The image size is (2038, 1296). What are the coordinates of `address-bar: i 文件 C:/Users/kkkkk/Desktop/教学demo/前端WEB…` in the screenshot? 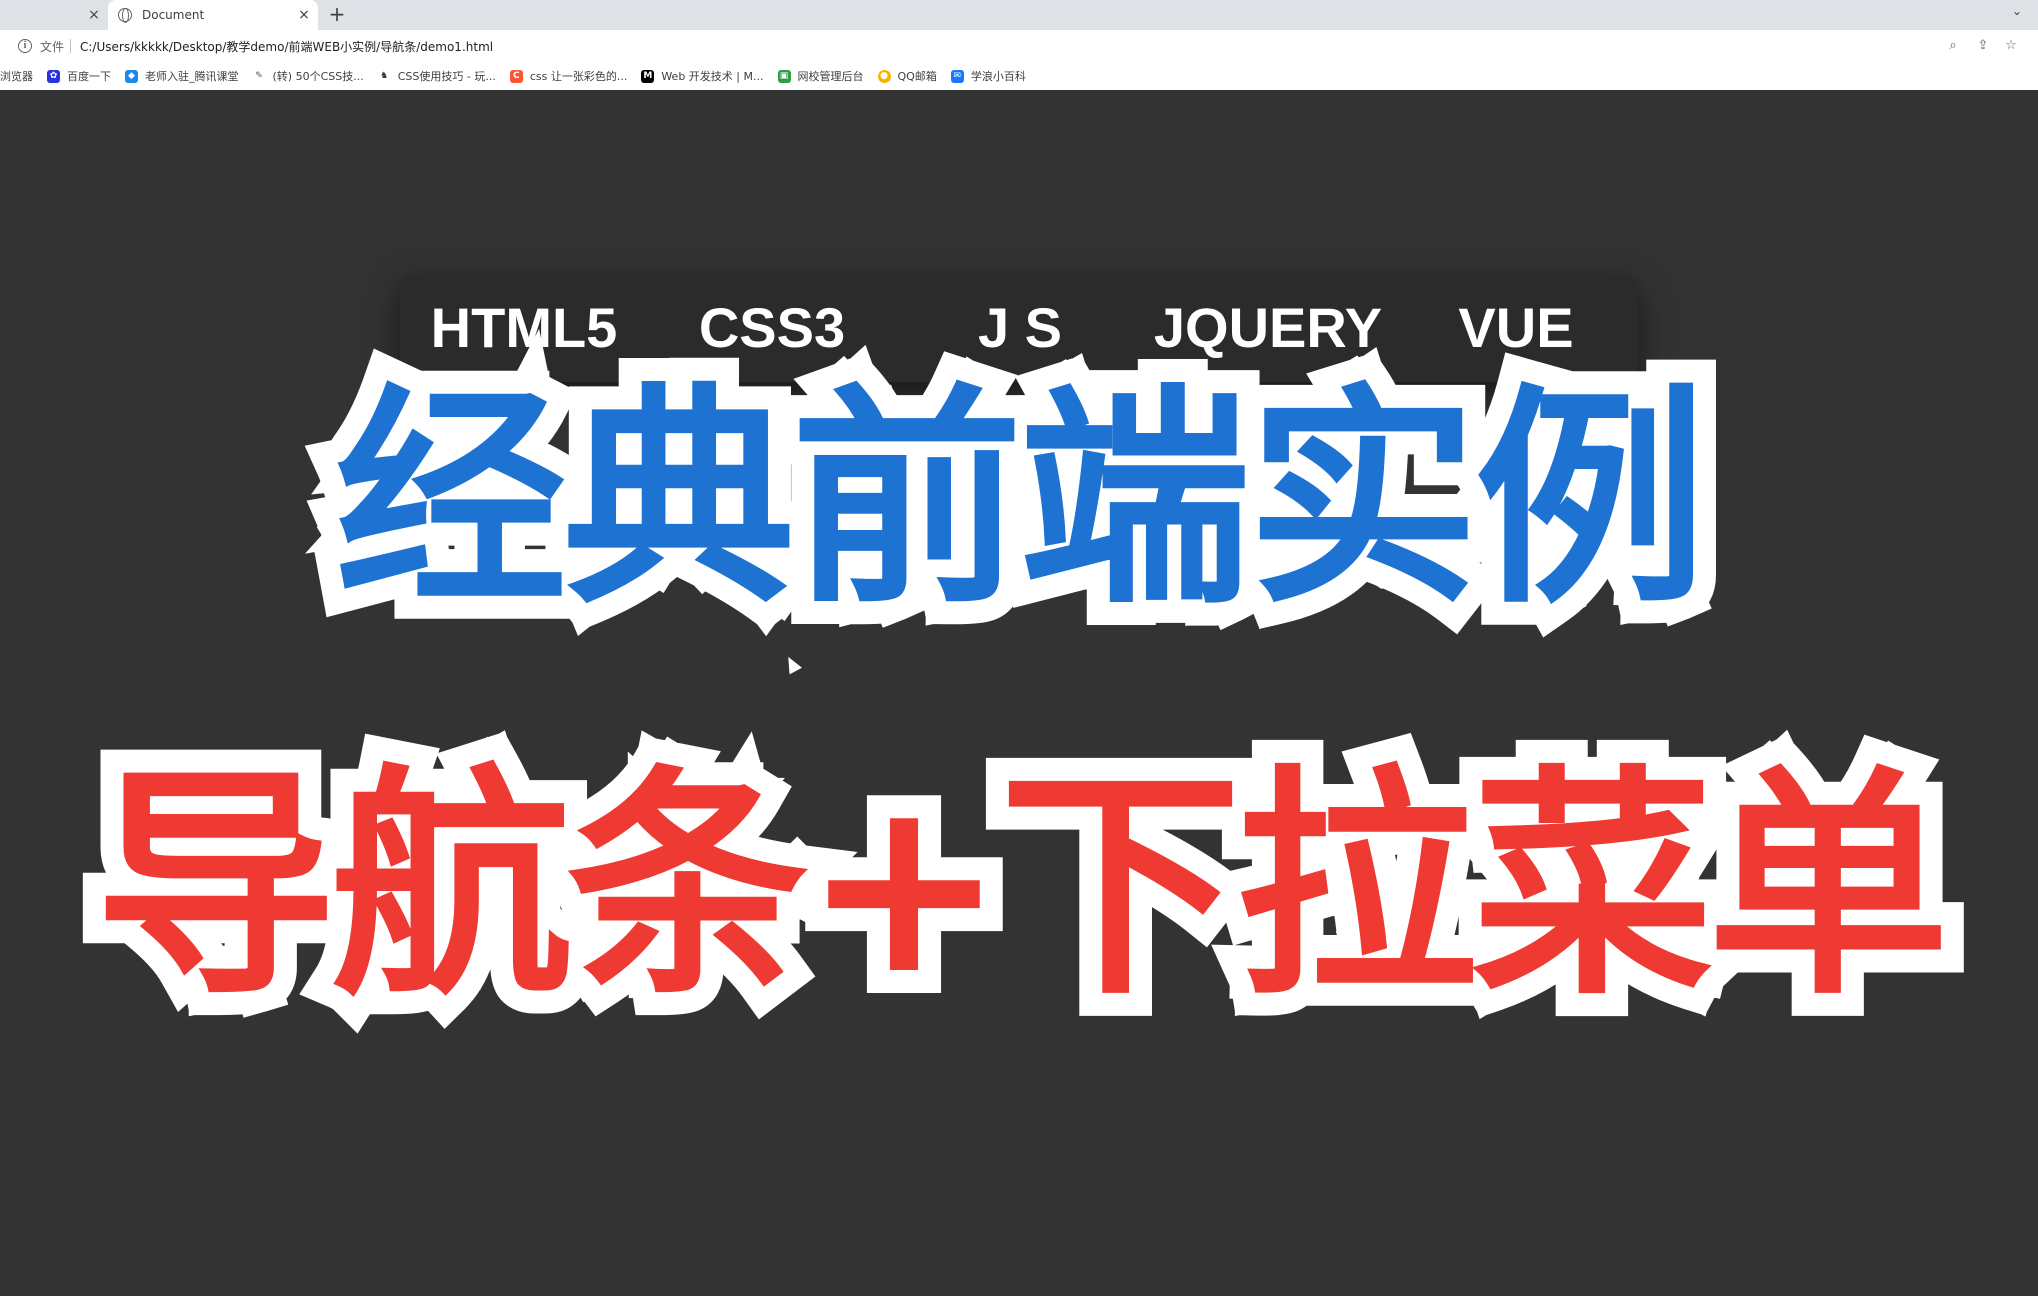 It's located at (1019, 46).